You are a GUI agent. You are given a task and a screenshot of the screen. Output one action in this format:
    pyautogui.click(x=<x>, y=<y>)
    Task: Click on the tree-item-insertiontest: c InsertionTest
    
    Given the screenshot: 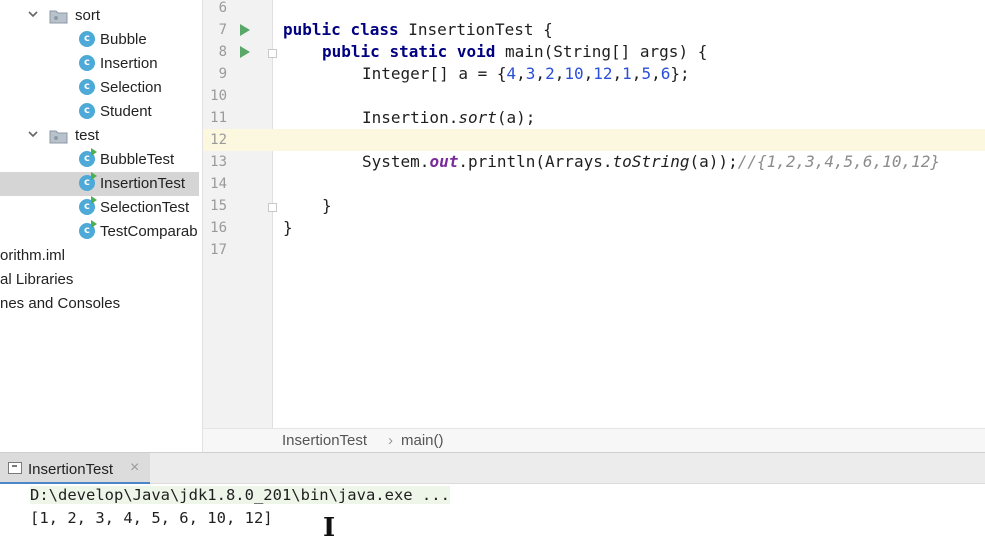 What is the action you would take?
    pyautogui.click(x=99, y=184)
    